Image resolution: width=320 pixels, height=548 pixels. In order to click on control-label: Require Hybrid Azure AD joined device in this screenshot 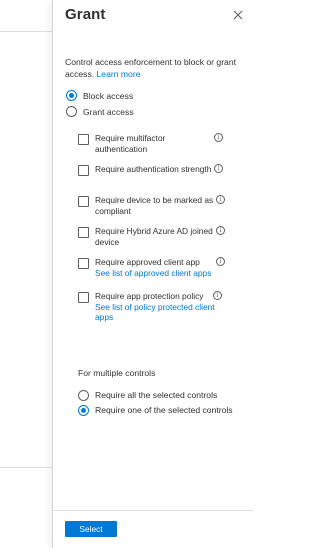, I will do `click(154, 236)`.